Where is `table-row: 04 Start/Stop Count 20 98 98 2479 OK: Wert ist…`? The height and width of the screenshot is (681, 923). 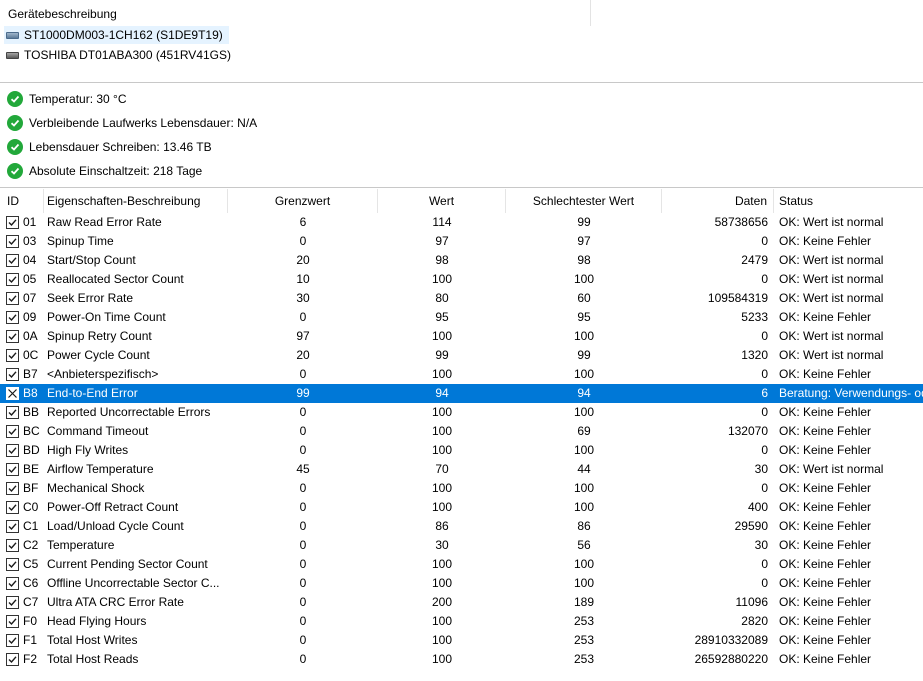 table-row: 04 Start/Stop Count 20 98 98 2479 OK: Wert ist… is located at coordinates (461, 260).